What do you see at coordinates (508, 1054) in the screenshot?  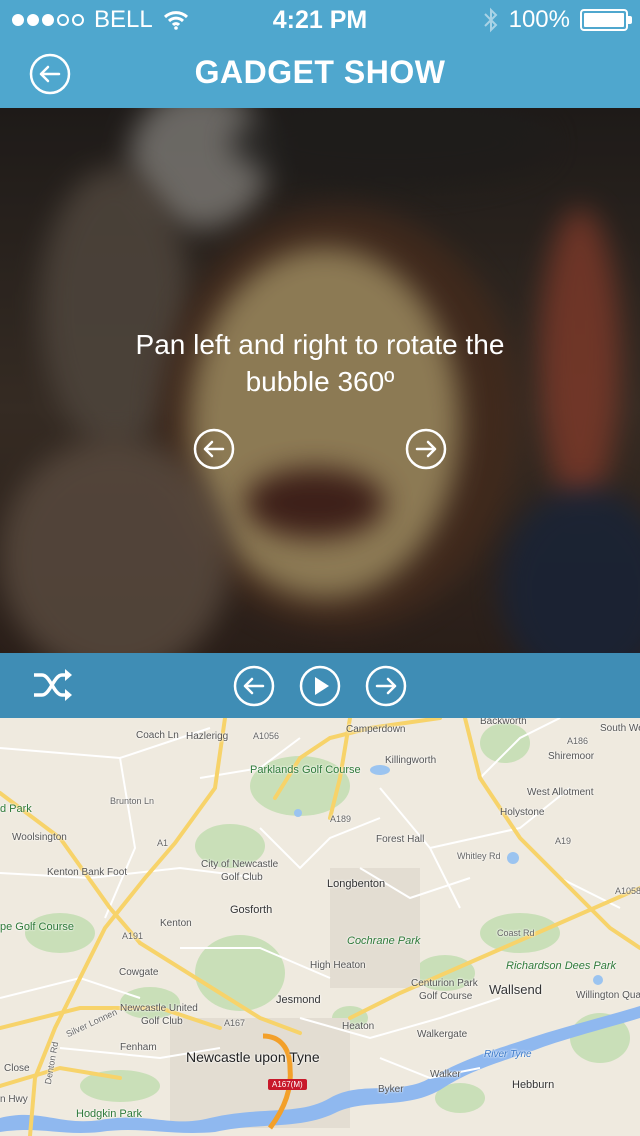 I see `map-label: River Tyne` at bounding box center [508, 1054].